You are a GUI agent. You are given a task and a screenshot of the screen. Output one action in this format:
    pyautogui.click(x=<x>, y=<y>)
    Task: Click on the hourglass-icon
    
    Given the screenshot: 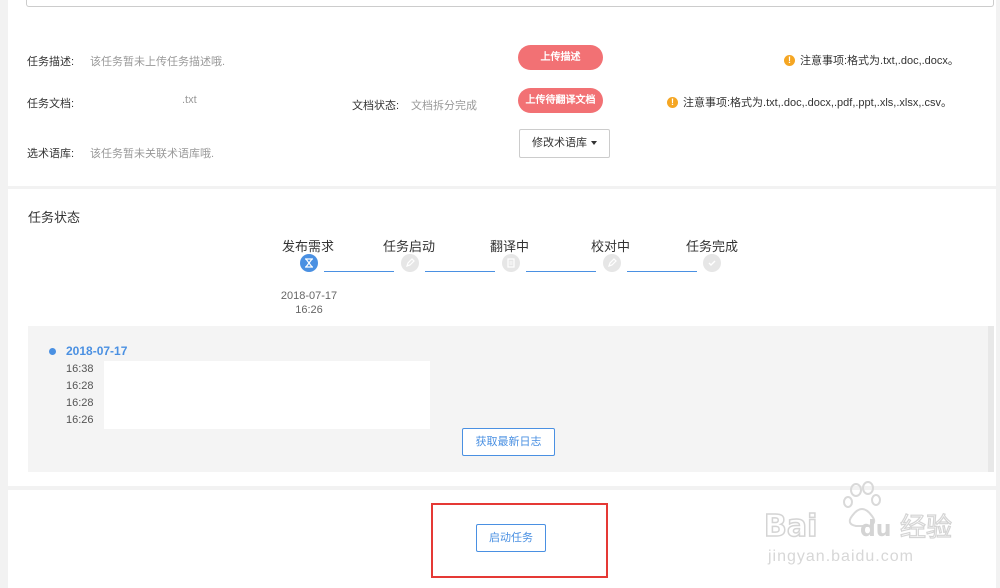 What is the action you would take?
    pyautogui.click(x=309, y=263)
    